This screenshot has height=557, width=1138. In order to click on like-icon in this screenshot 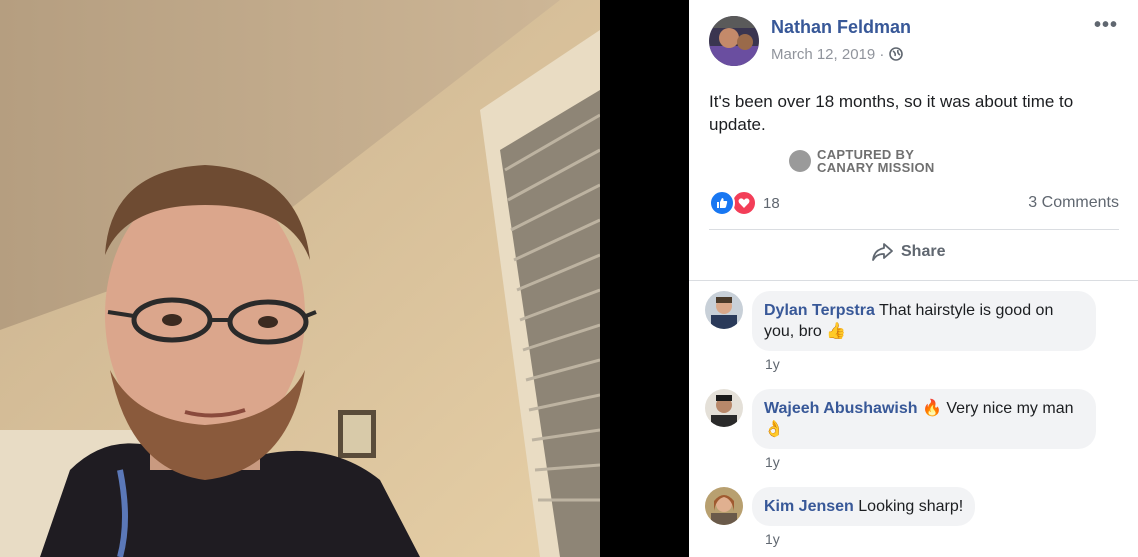, I will do `click(722, 203)`.